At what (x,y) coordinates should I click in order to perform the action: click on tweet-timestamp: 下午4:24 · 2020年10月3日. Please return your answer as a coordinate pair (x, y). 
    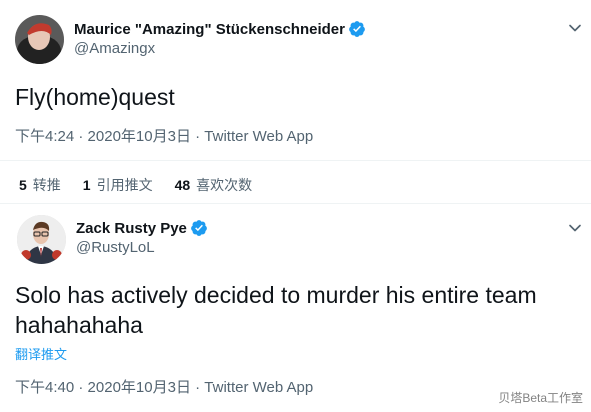
    Looking at the image, I should click on (103, 136).